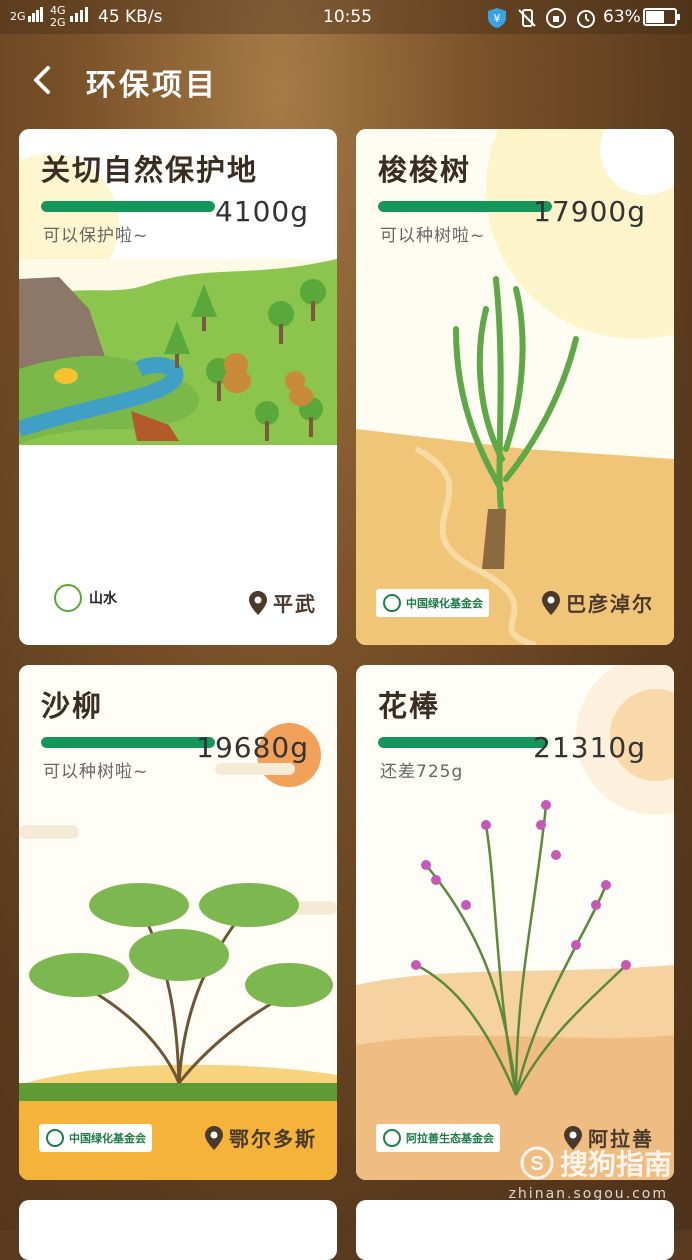  What do you see at coordinates (589, 211) in the screenshot?
I see `energy-amount: 17900g` at bounding box center [589, 211].